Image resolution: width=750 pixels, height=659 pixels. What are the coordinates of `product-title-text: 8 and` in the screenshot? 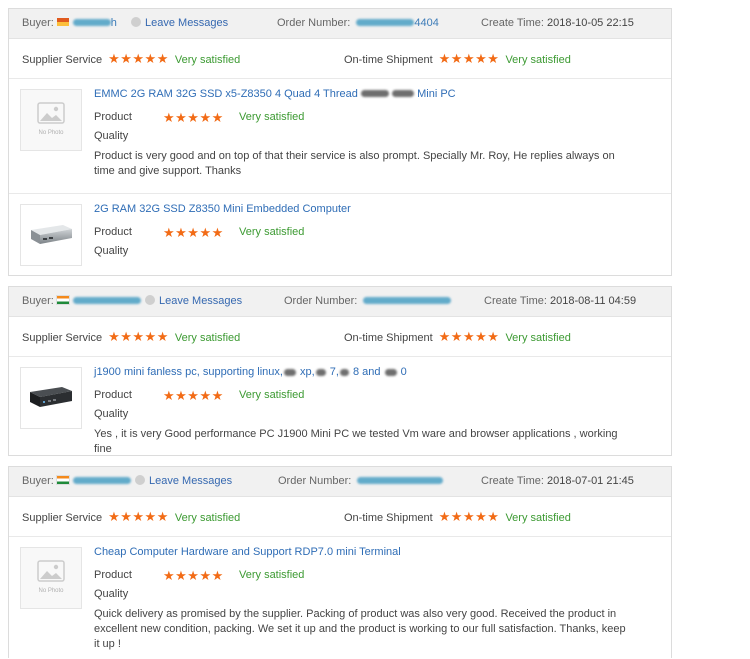 It's located at (366, 372).